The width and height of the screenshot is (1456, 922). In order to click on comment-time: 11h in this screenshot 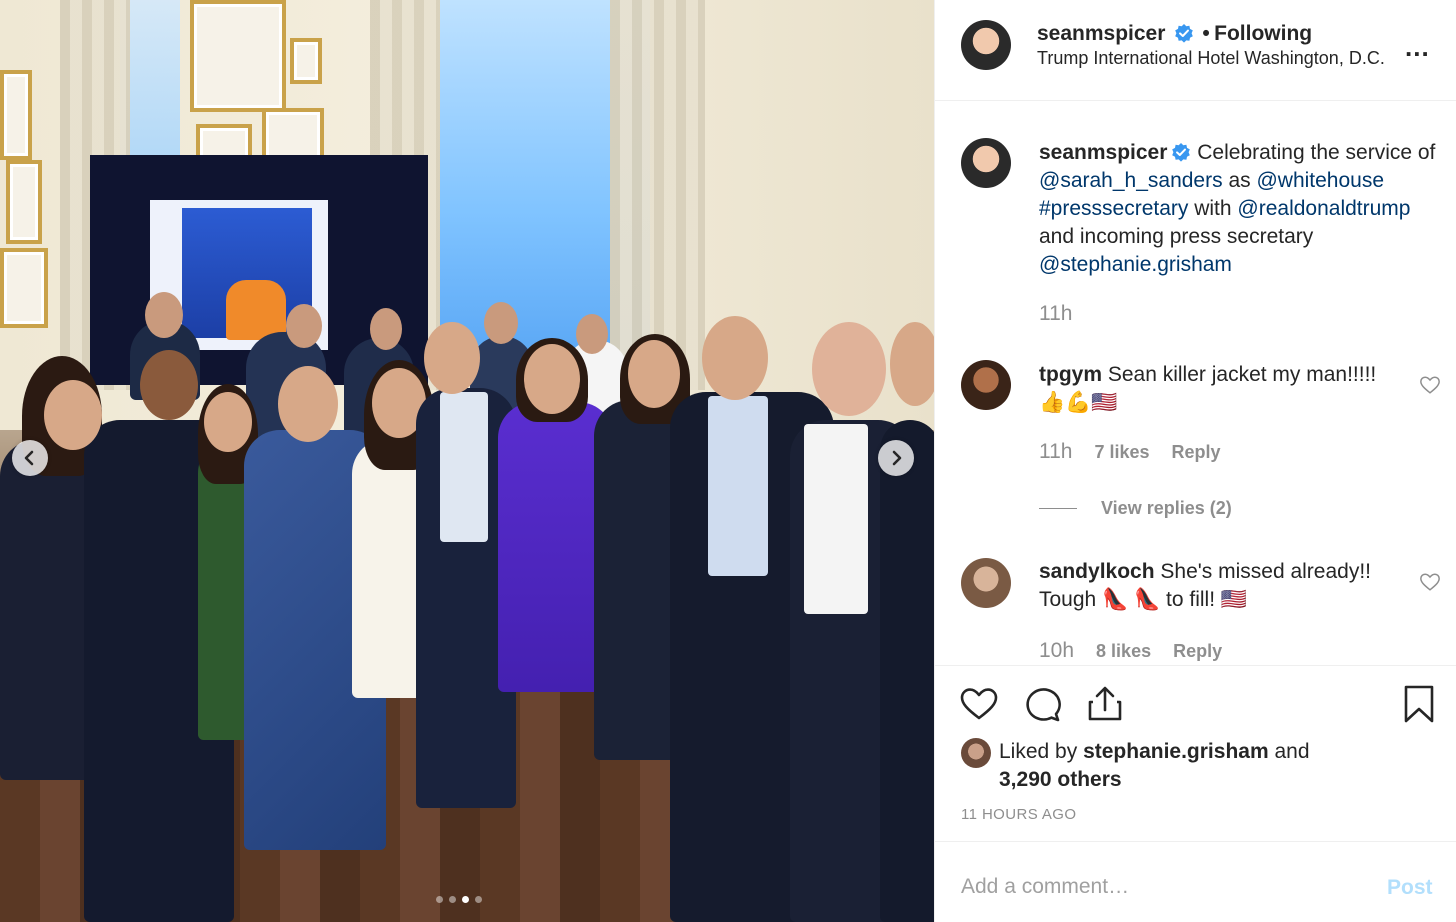, I will do `click(1055, 452)`.